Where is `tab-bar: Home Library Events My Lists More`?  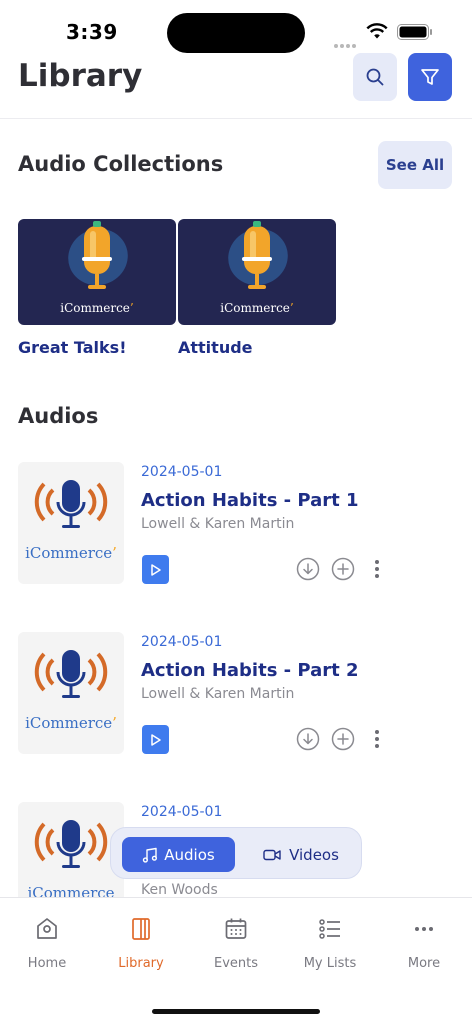
tab-bar: Home Library Events My Lists More is located at coordinates (236, 960).